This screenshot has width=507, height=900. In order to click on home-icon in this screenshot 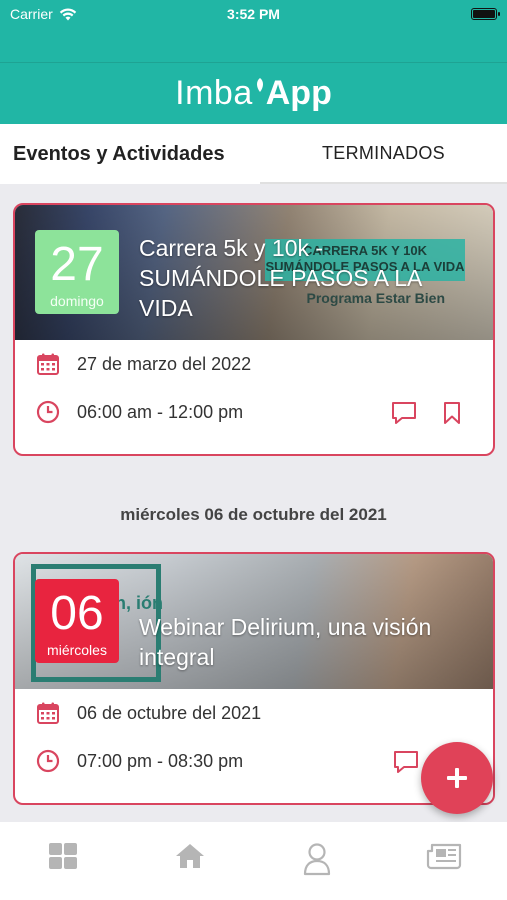, I will do `click(190, 856)`.